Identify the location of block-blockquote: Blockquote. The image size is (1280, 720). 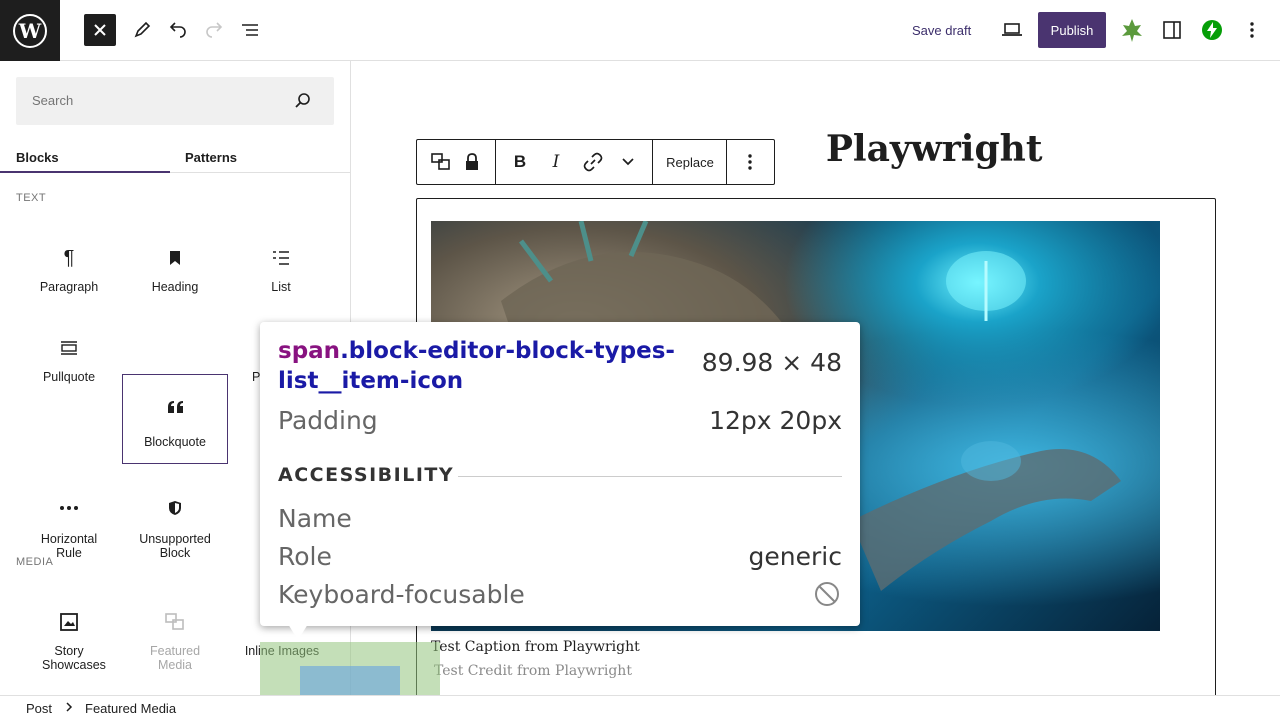
(175, 419).